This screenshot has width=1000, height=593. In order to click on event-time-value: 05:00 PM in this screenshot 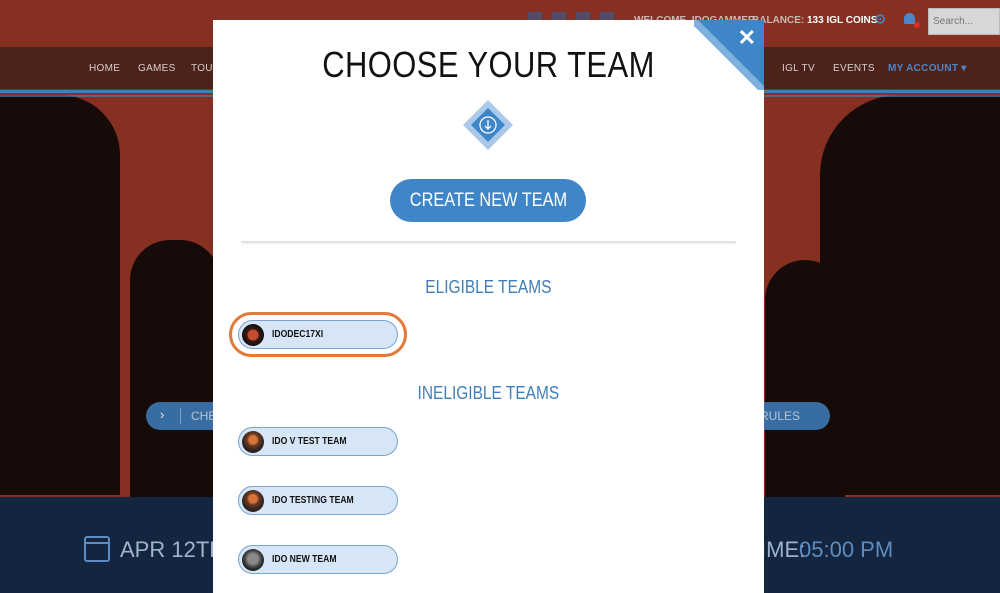, I will do `click(846, 549)`.